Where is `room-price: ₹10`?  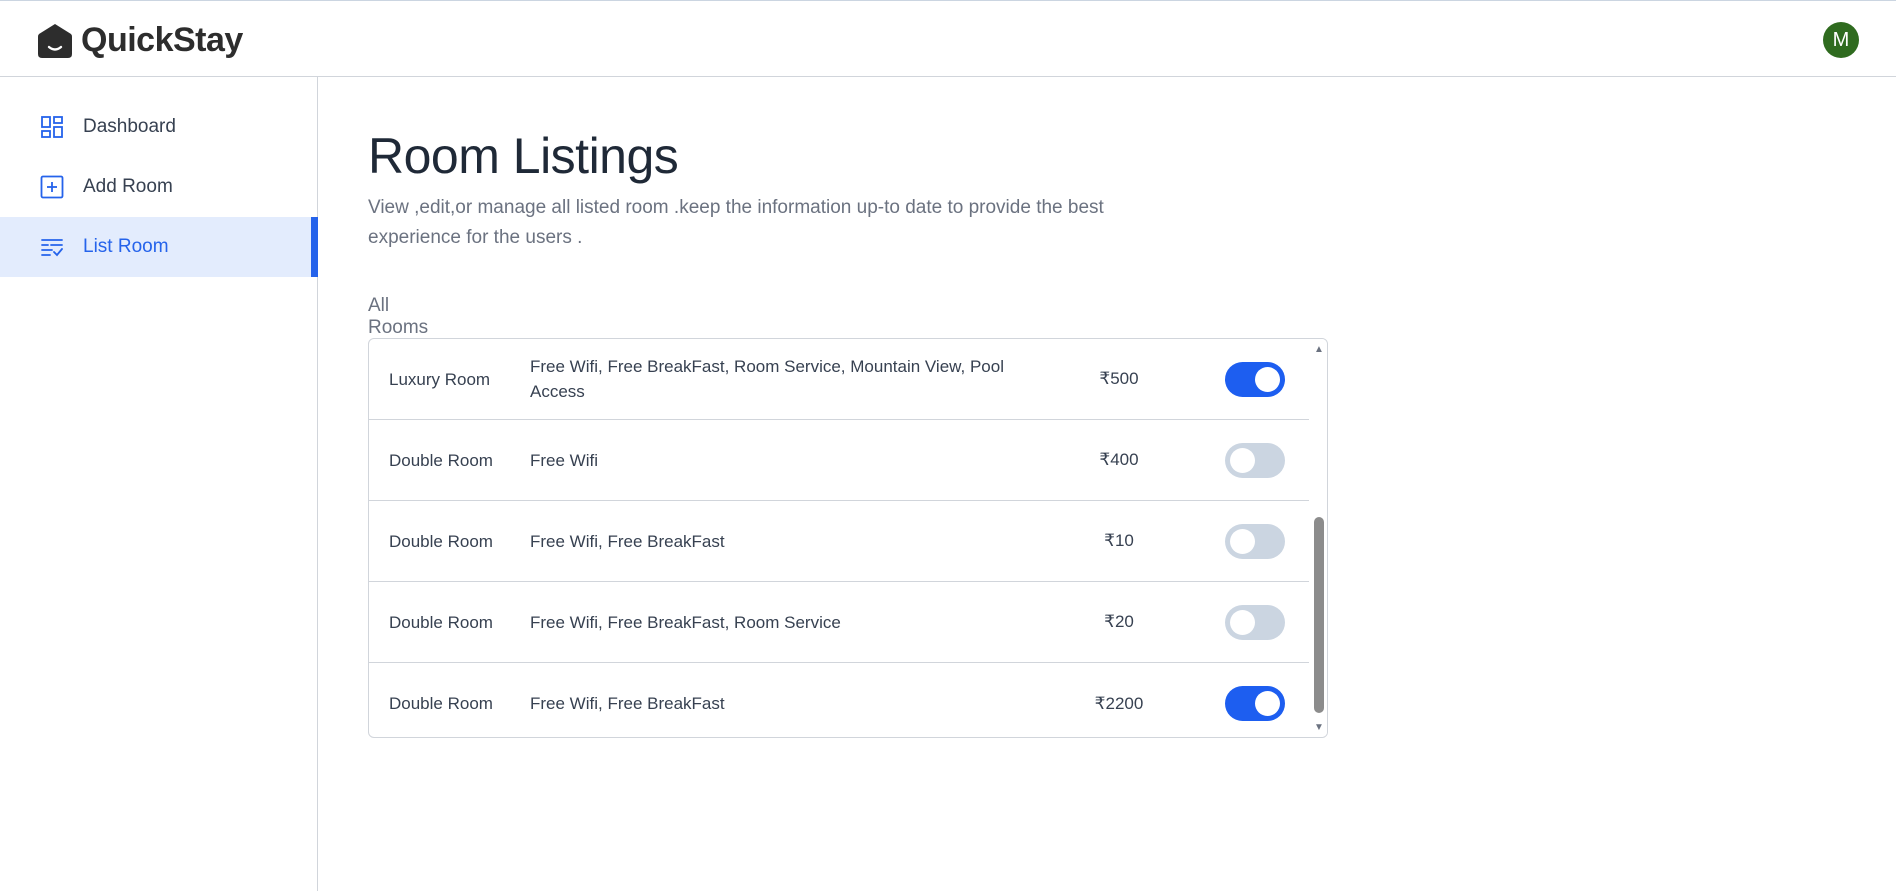
room-price: ₹10 is located at coordinates (1119, 540).